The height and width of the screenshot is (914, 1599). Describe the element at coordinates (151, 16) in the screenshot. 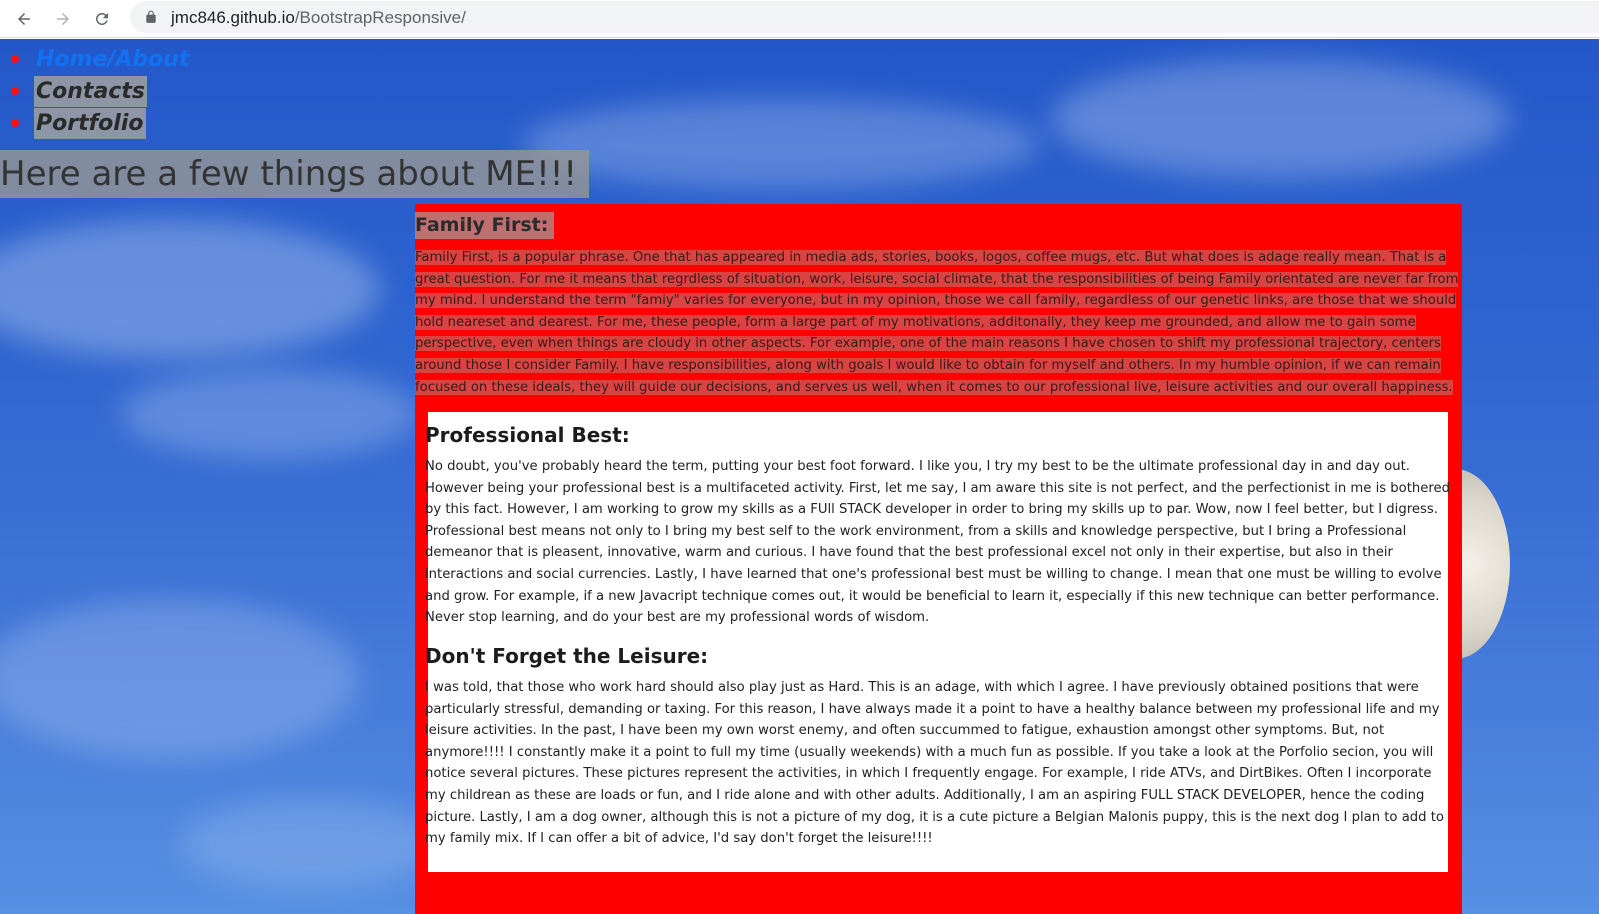

I see `lock-icon` at that location.